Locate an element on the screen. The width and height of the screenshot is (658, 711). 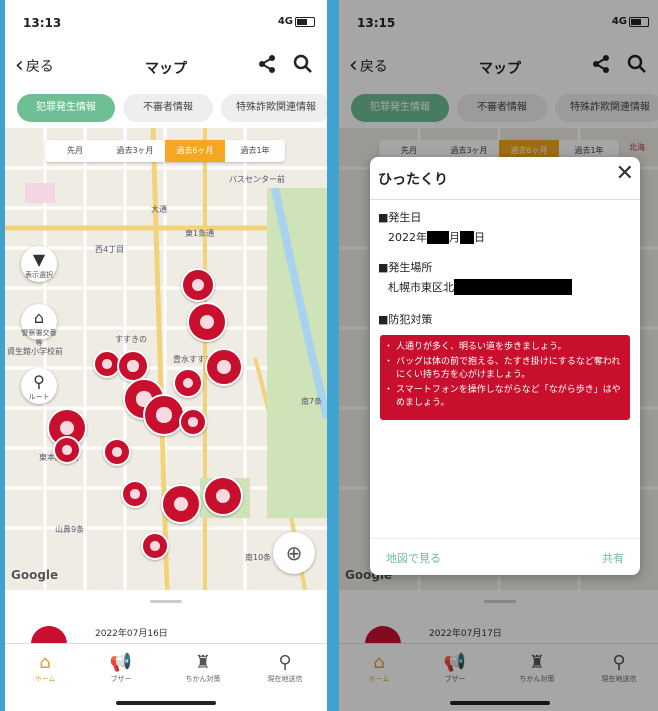
period-selector: 先月 過去3ヶ月 過去6ヶ月 過去1年 is located at coordinates (165, 151).